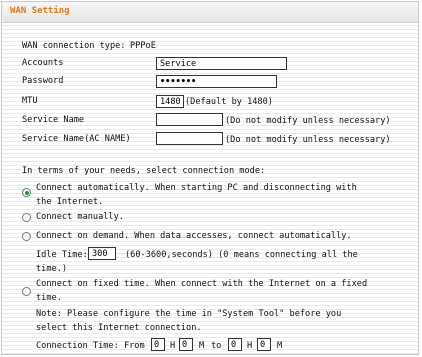 The image size is (422, 357). Describe the element at coordinates (62, 255) in the screenshot. I see `idle-time-label: Idle Time:` at that location.